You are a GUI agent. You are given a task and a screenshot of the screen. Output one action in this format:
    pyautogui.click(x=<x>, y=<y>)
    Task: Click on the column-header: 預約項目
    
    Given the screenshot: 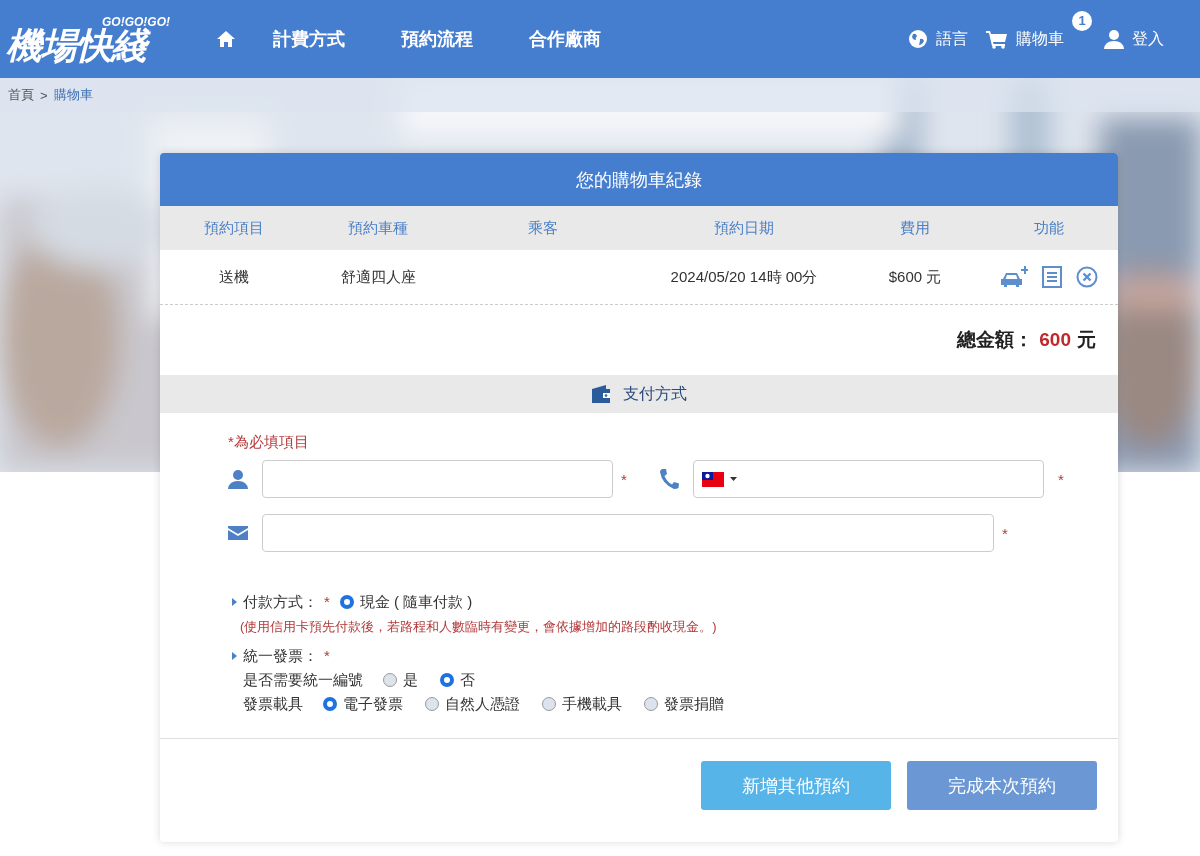 What is the action you would take?
    pyautogui.click(x=234, y=228)
    